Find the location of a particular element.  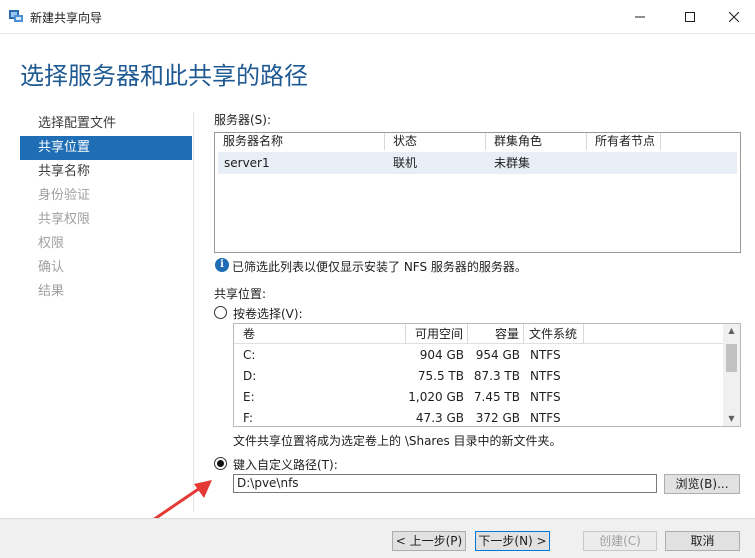

minimize-icon is located at coordinates (640, 17).